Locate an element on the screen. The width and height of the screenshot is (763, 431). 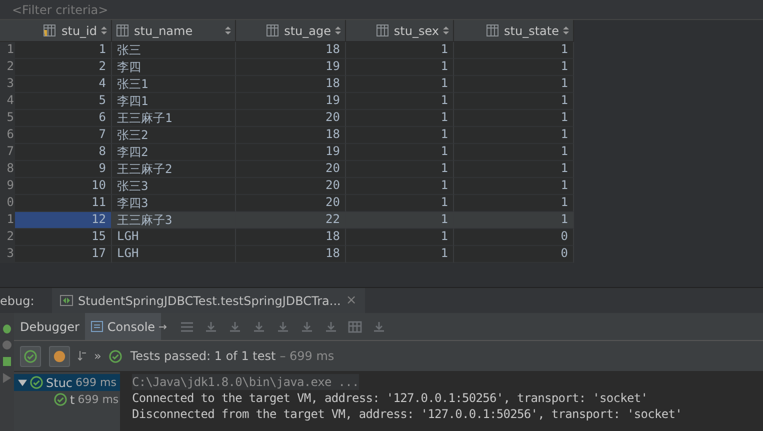
table-cell: 张三3 is located at coordinates (174, 186).